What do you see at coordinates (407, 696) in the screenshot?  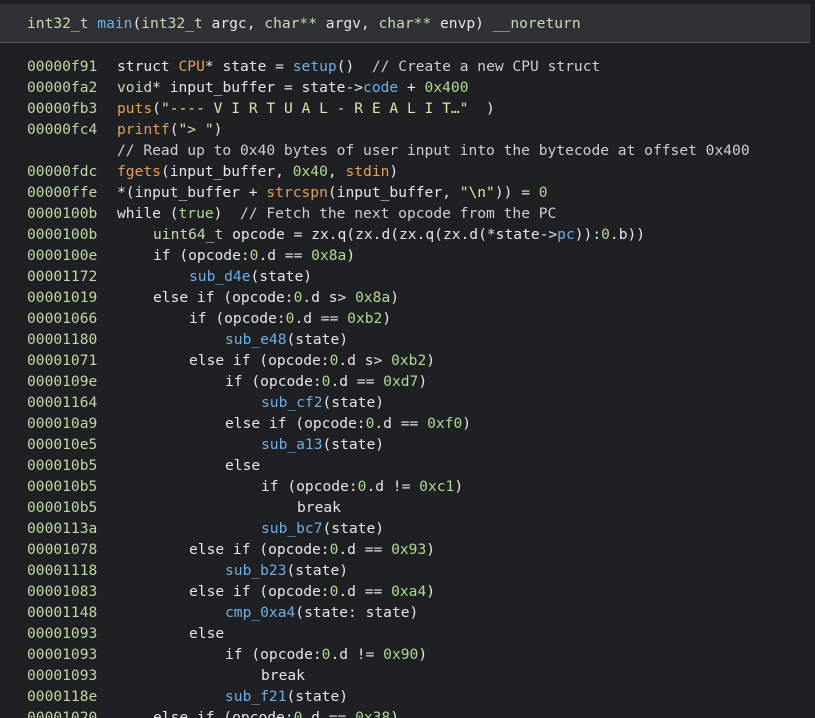 I see `code-line: 0000118e sub_f21(state)` at bounding box center [407, 696].